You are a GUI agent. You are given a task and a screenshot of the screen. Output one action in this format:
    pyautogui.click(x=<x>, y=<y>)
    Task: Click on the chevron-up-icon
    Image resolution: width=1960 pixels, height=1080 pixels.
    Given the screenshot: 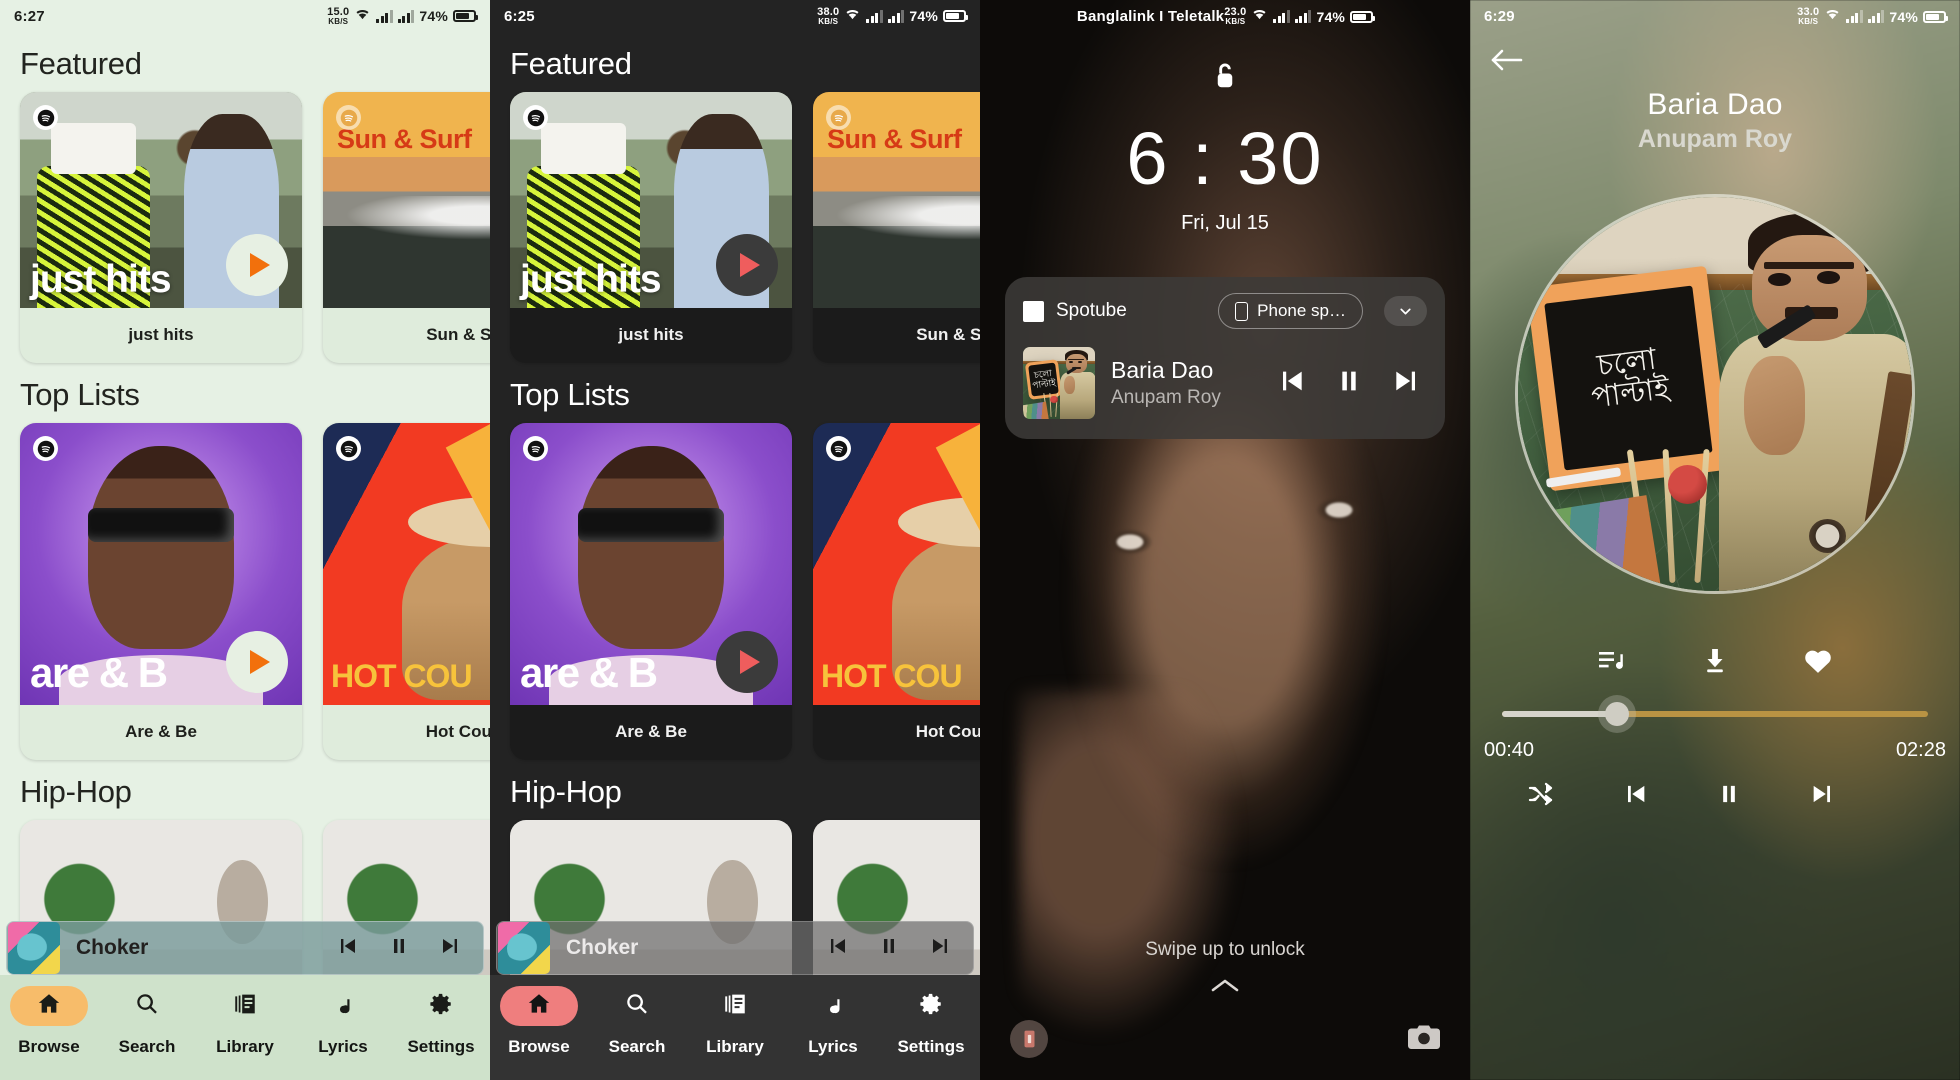 What is the action you would take?
    pyautogui.click(x=1225, y=985)
    